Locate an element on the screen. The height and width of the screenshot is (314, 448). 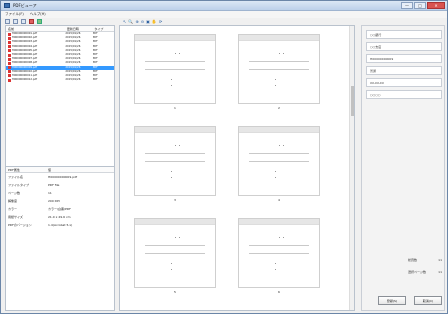
property-row: 解像度 200 DPI is located at coordinates (60, 201).